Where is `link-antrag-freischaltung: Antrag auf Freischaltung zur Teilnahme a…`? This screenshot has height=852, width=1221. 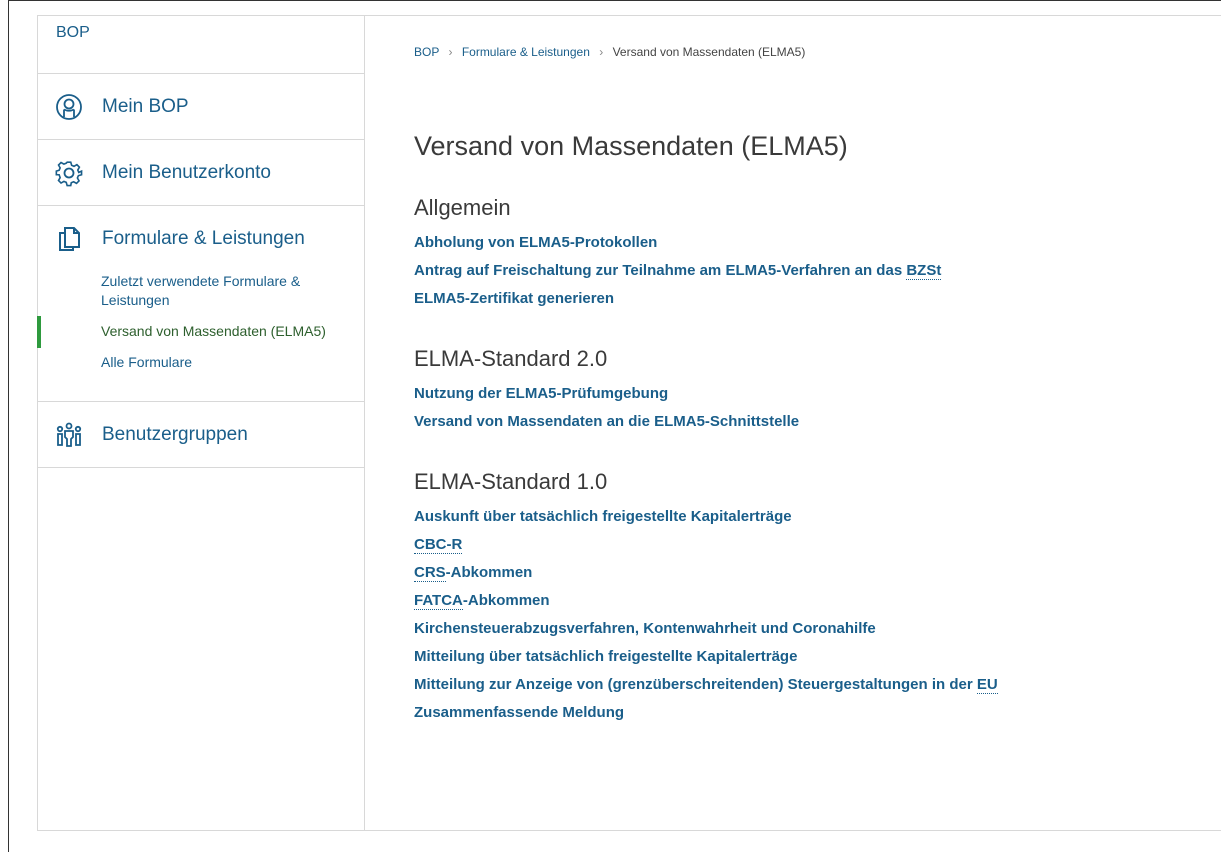
link-antrag-freischaltung: Antrag auf Freischaltung zur Teilnahme a… is located at coordinates (817, 271).